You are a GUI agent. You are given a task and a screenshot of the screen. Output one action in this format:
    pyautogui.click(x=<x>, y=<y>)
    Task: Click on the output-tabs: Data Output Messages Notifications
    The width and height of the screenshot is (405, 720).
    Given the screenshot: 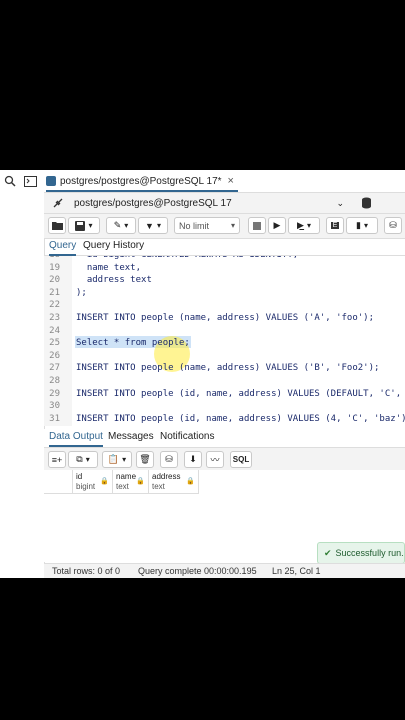 What is the action you would take?
    pyautogui.click(x=224, y=438)
    